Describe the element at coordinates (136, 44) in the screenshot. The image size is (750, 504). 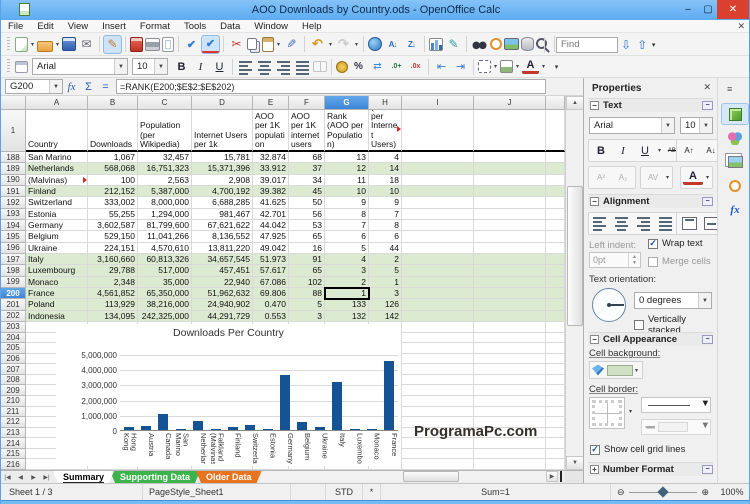
I see `export-pdf-icon` at that location.